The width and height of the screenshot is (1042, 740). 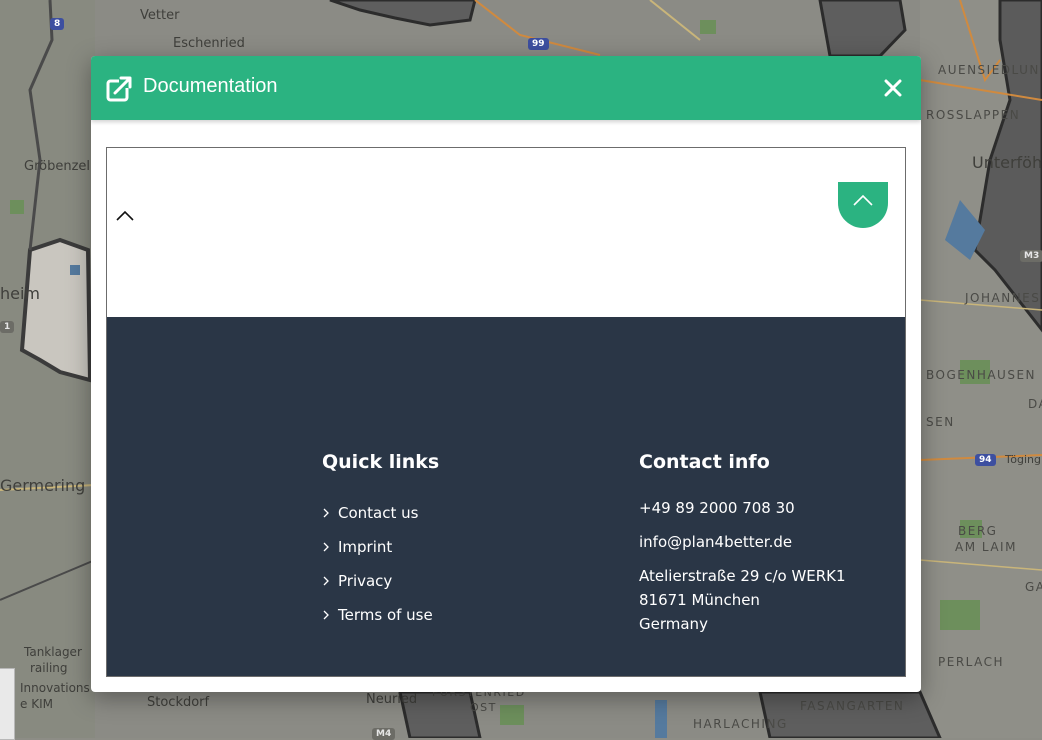 I want to click on map-label: Germering, so click(x=43, y=485).